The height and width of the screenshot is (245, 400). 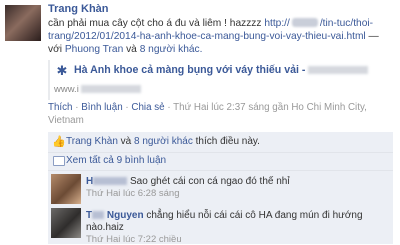 What do you see at coordinates (115, 215) in the screenshot?
I see `commenter-name: T Nguyen` at bounding box center [115, 215].